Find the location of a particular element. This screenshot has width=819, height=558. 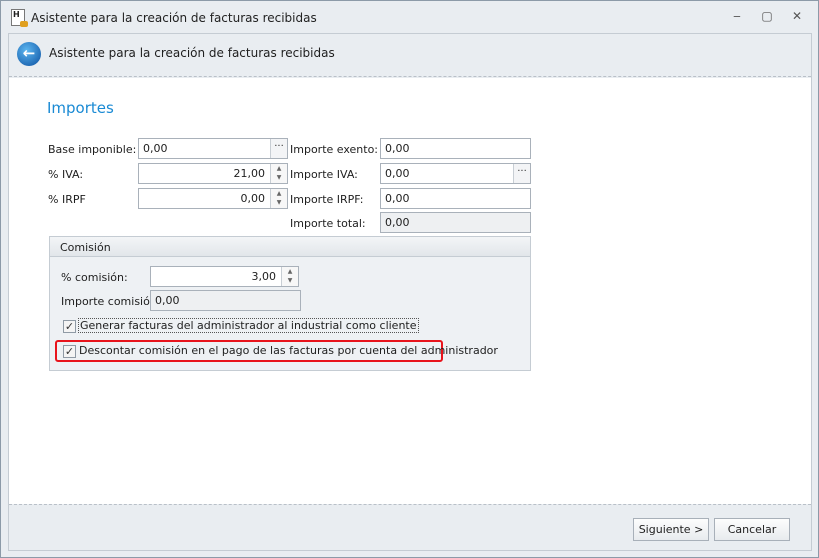

restore-button: ▢ is located at coordinates (767, 17).